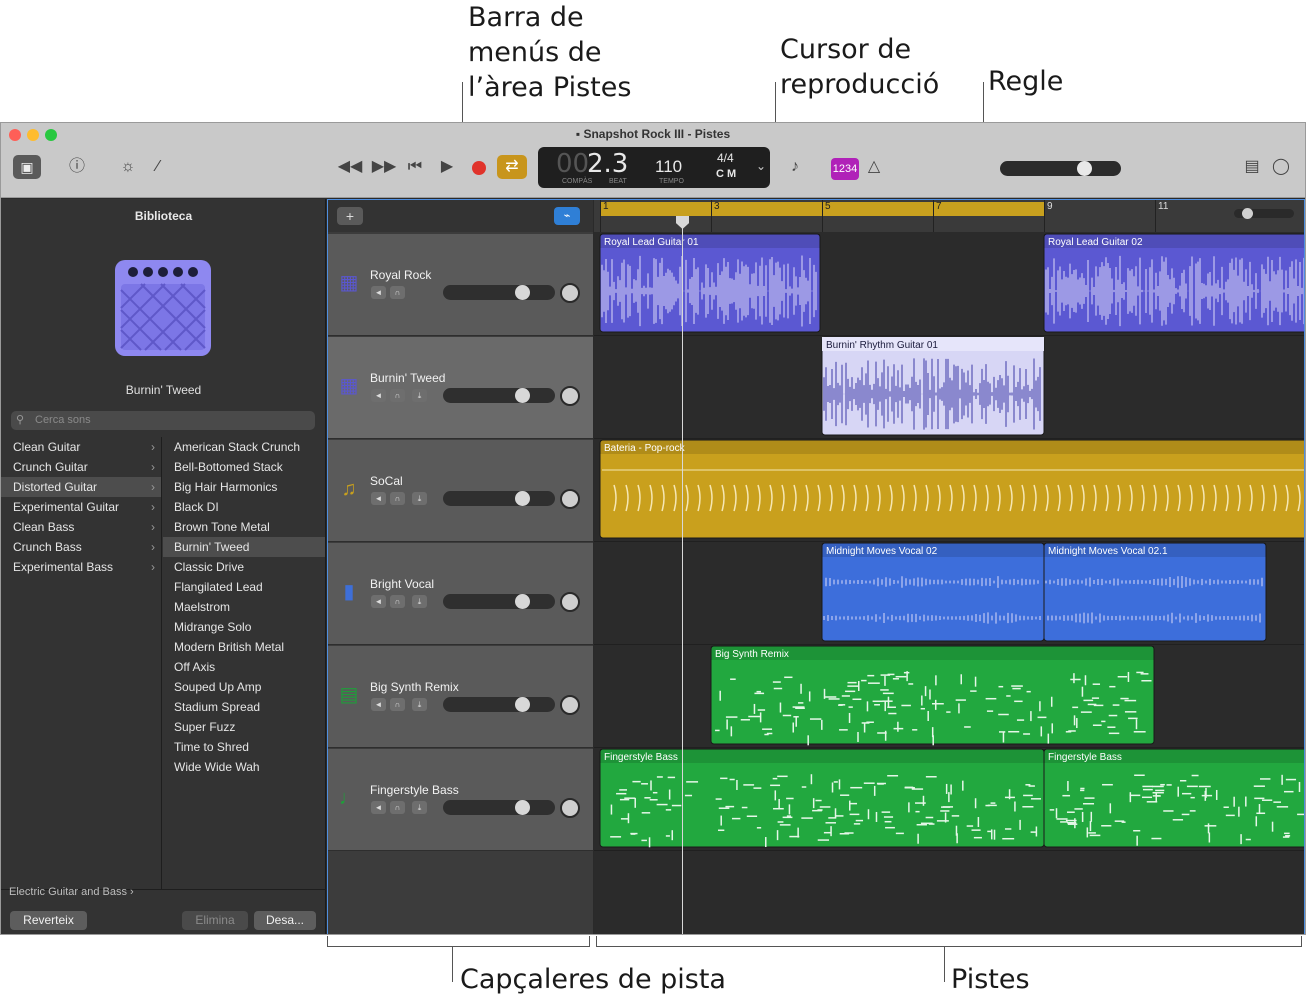 The image size is (1306, 1005). I want to click on lcd-display: 00 2.3 COMPÀS BEAT 110 TEMPO 4/4 C M ⌄, so click(654, 167).